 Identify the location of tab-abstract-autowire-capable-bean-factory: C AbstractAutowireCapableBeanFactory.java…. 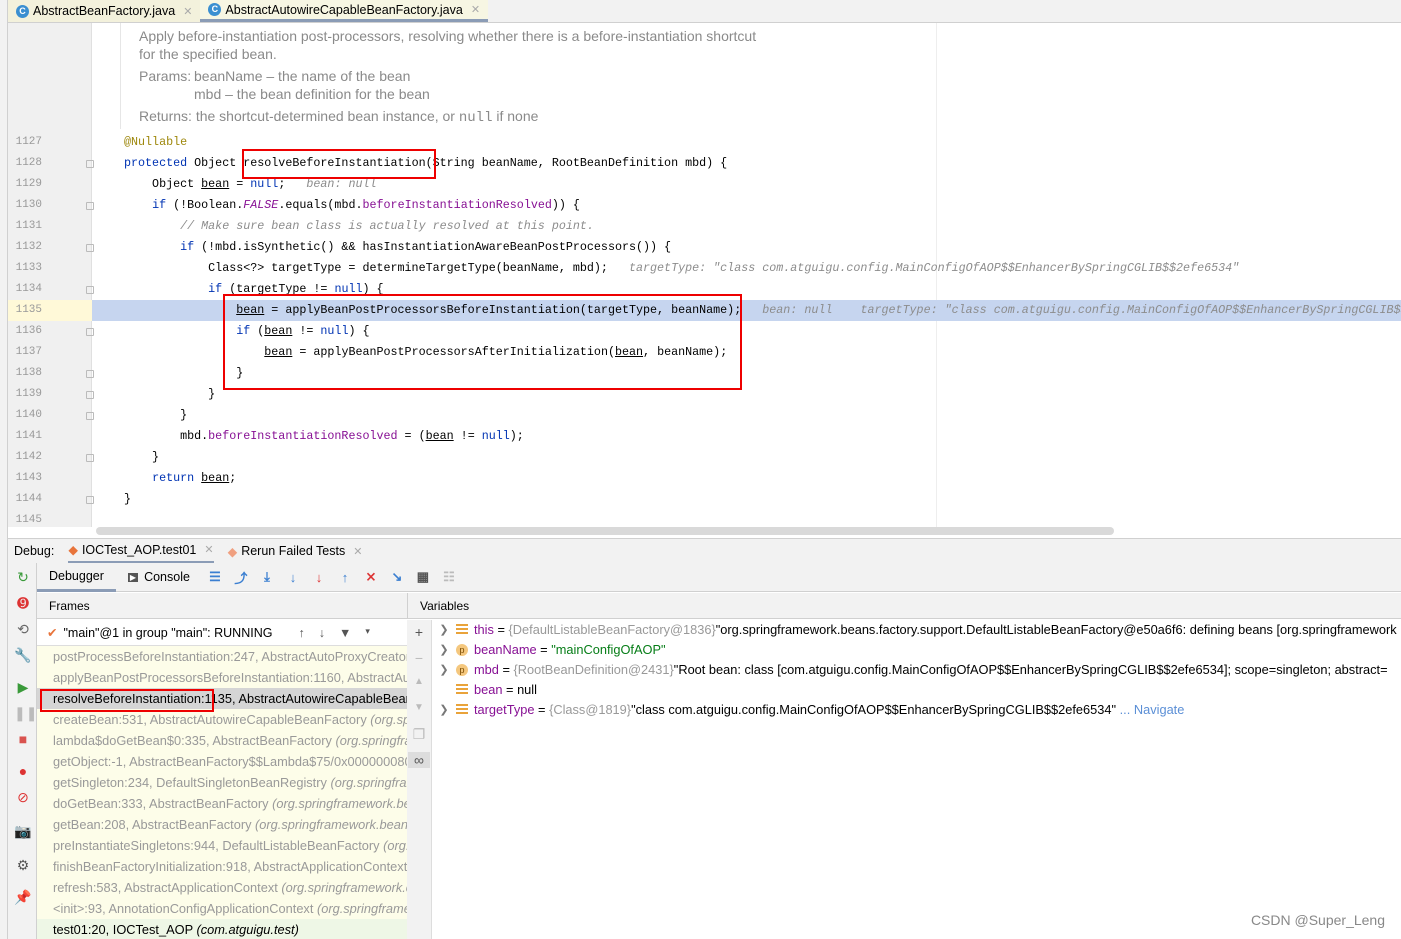
(344, 11).